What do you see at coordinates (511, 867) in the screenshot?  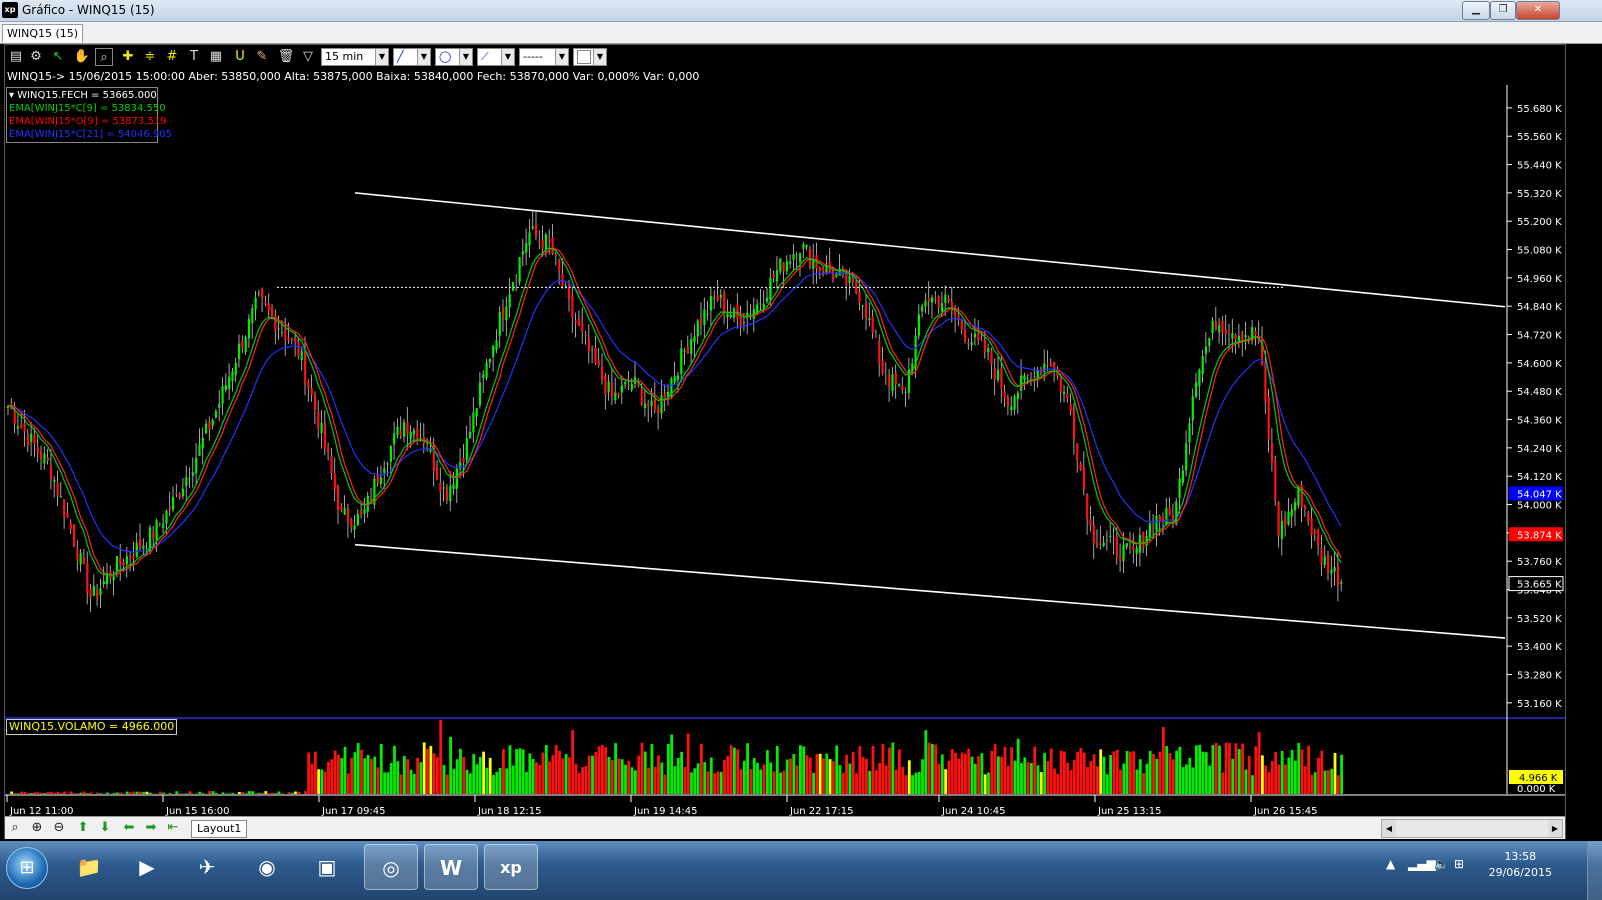 I see `xp-app-taskbar-icon: xp` at bounding box center [511, 867].